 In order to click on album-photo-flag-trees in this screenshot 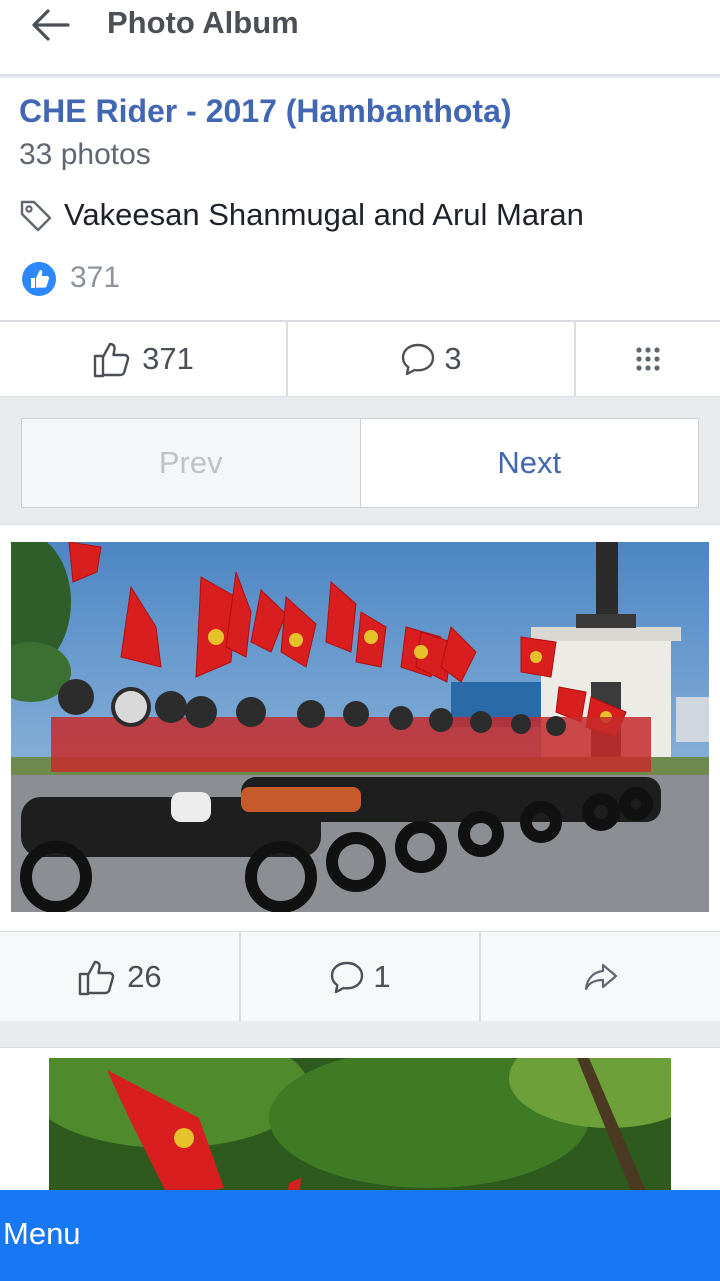, I will do `click(360, 1128)`.